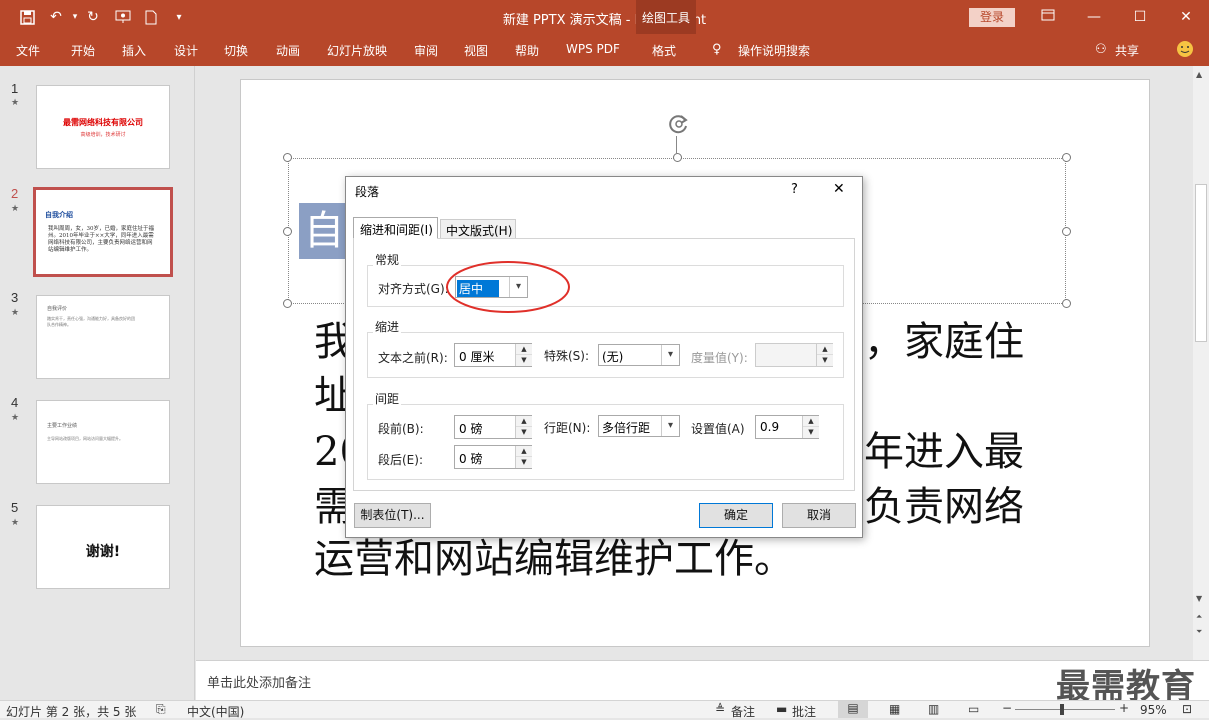 The height and width of the screenshot is (720, 1209). I want to click on cancel-button: 取消, so click(819, 515).